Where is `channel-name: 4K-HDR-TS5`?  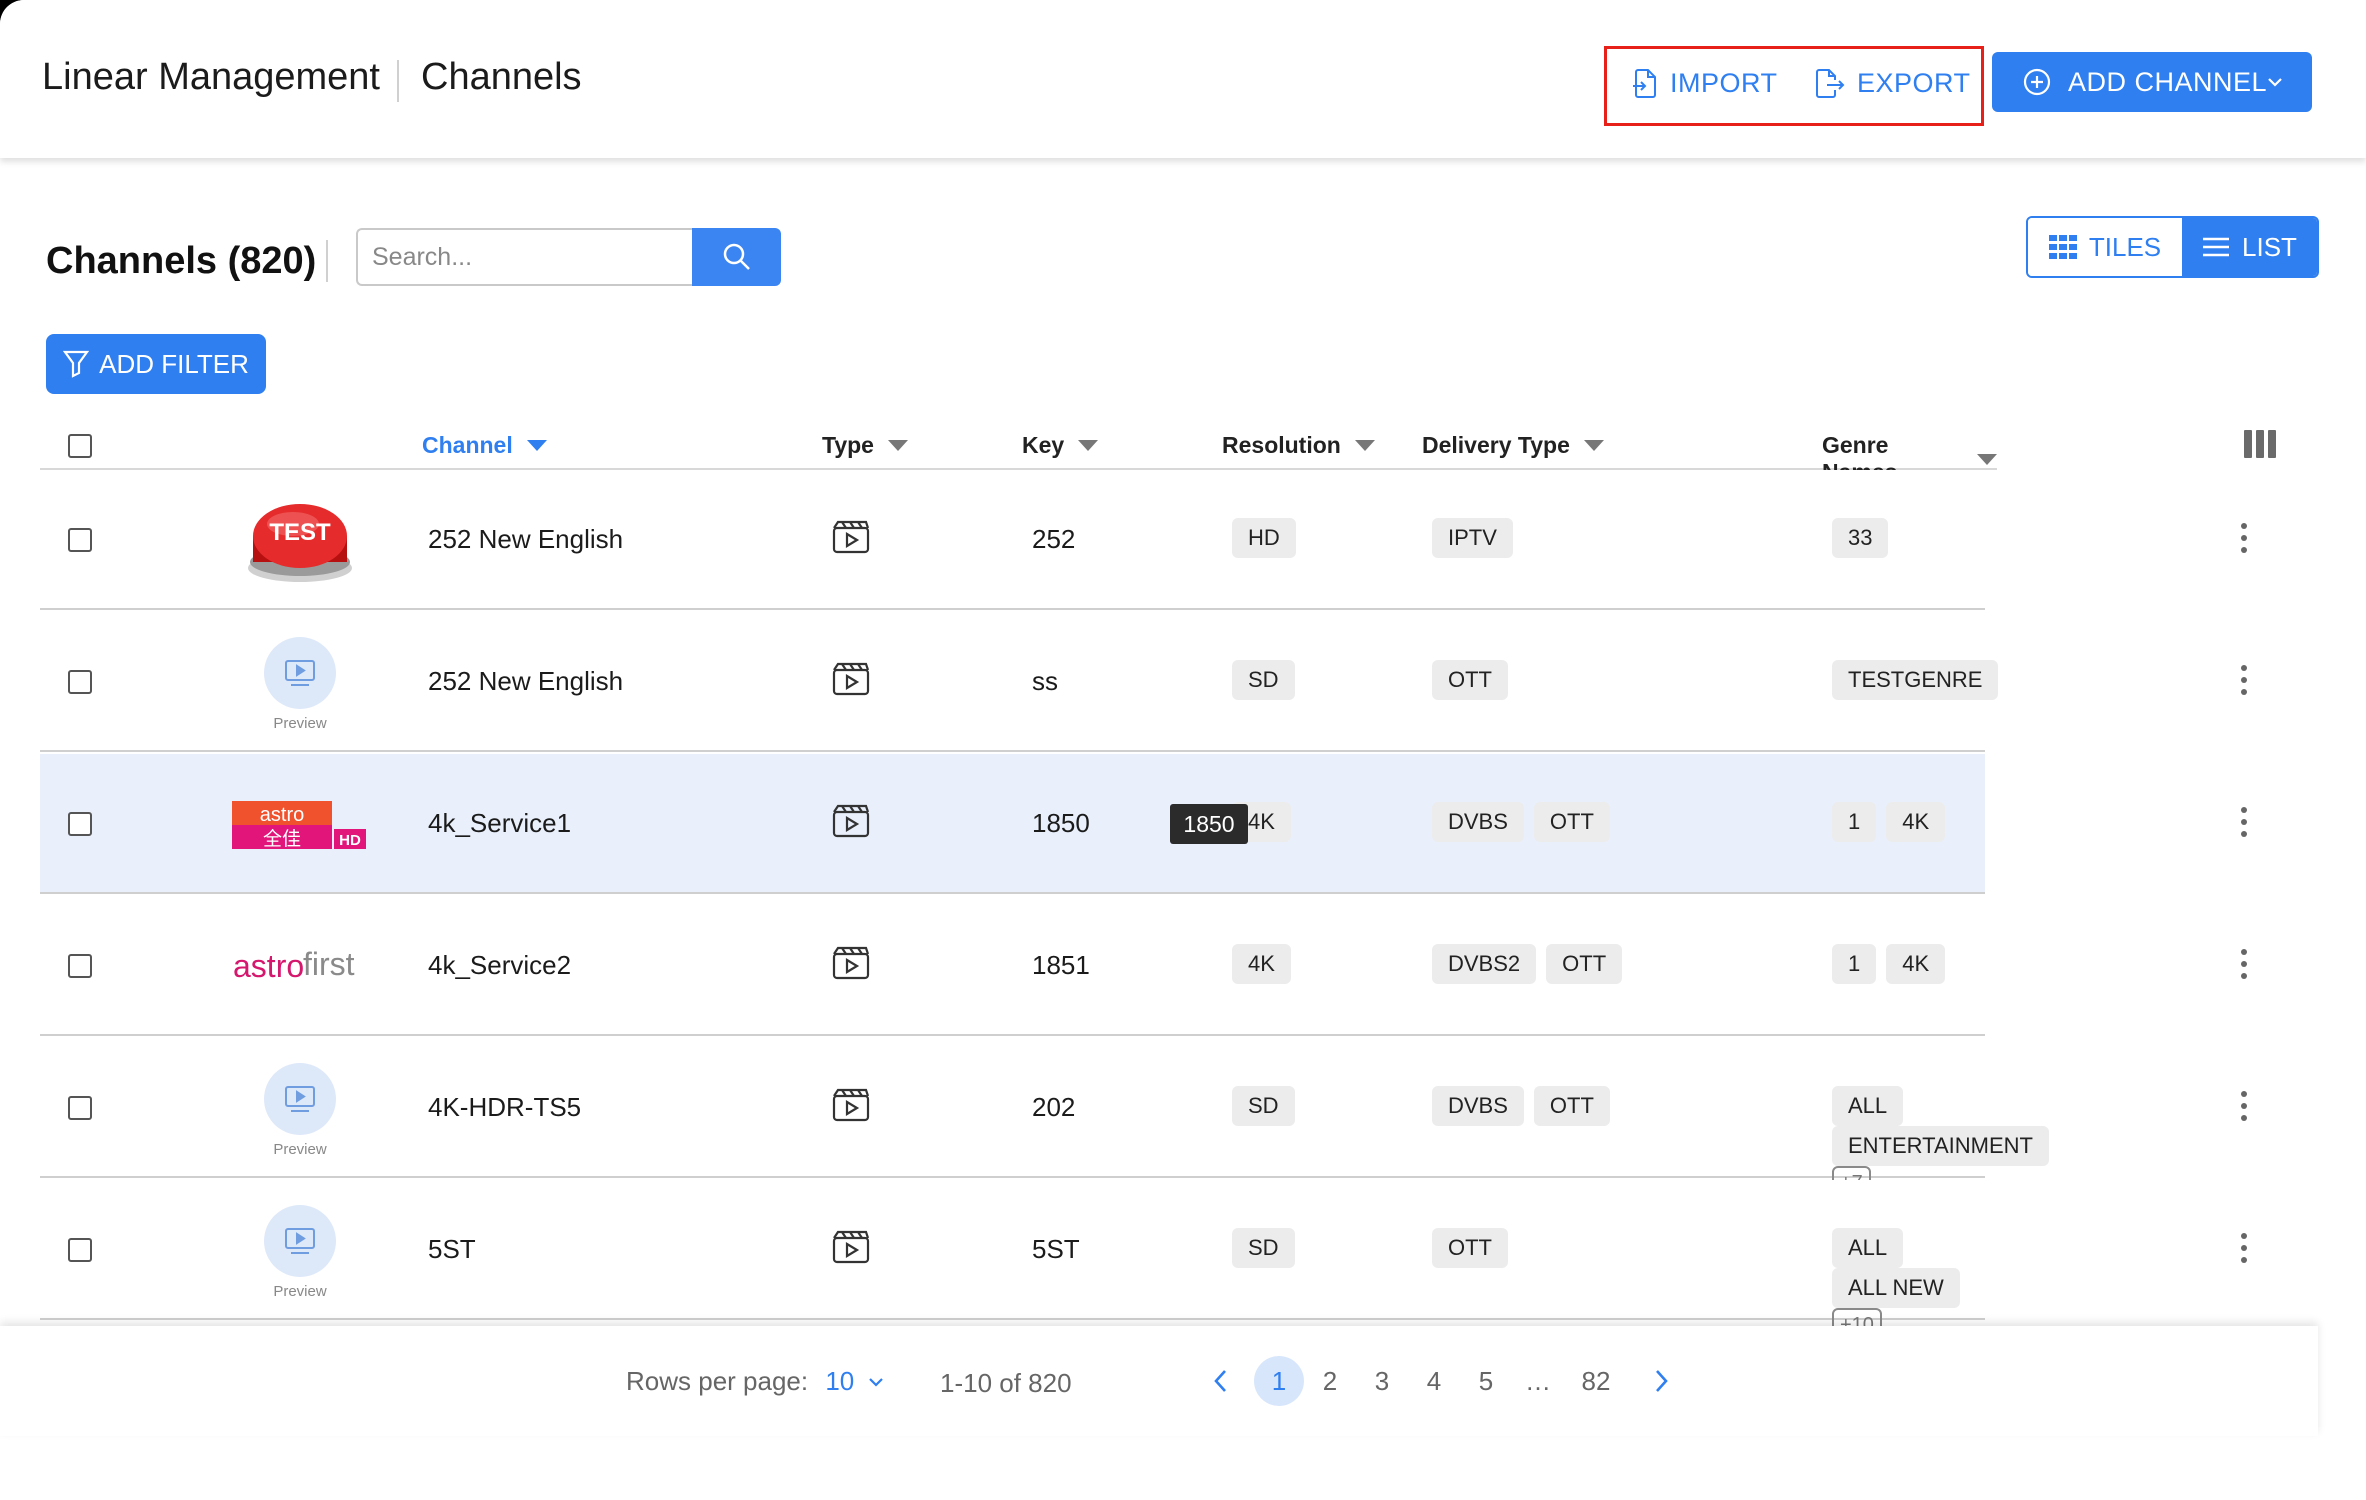
channel-name: 4K-HDR-TS5 is located at coordinates (504, 1107).